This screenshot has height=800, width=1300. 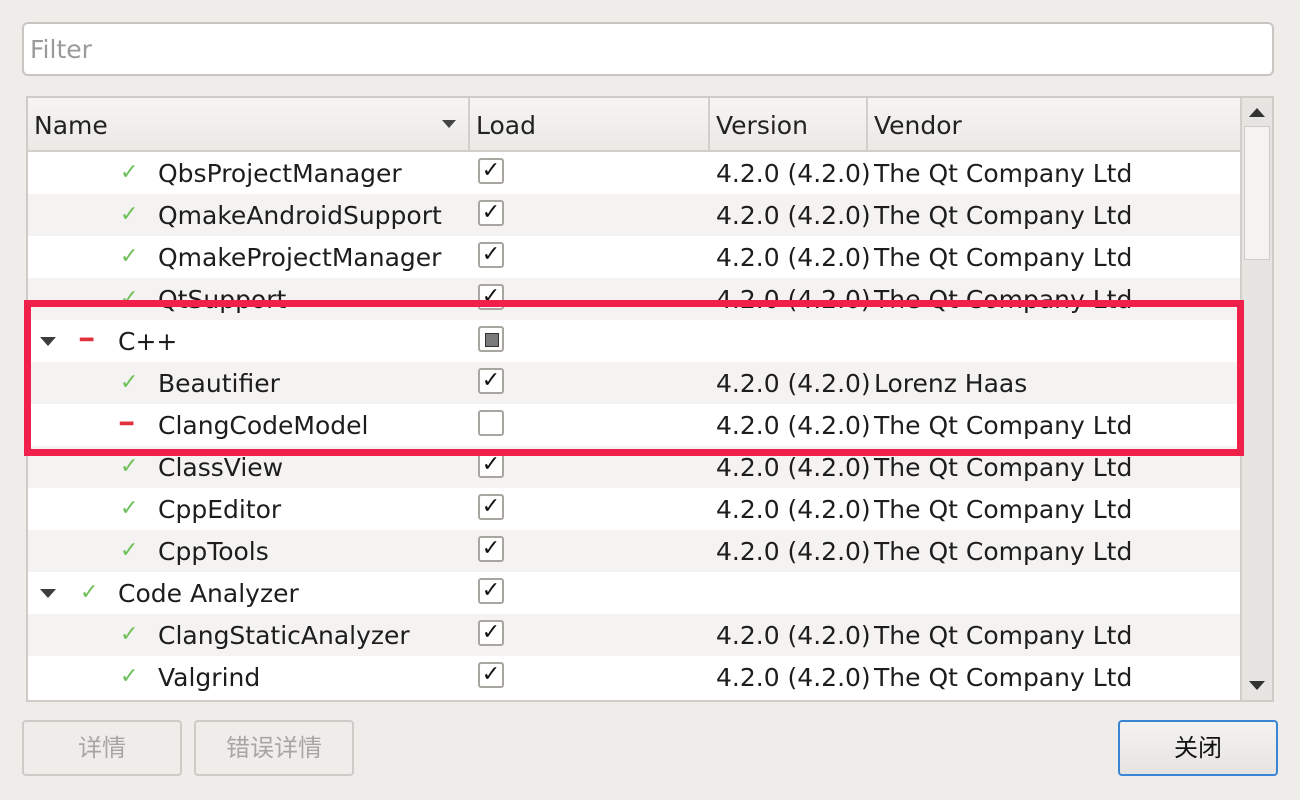 I want to click on column-header-load-label: Load, so click(x=506, y=125).